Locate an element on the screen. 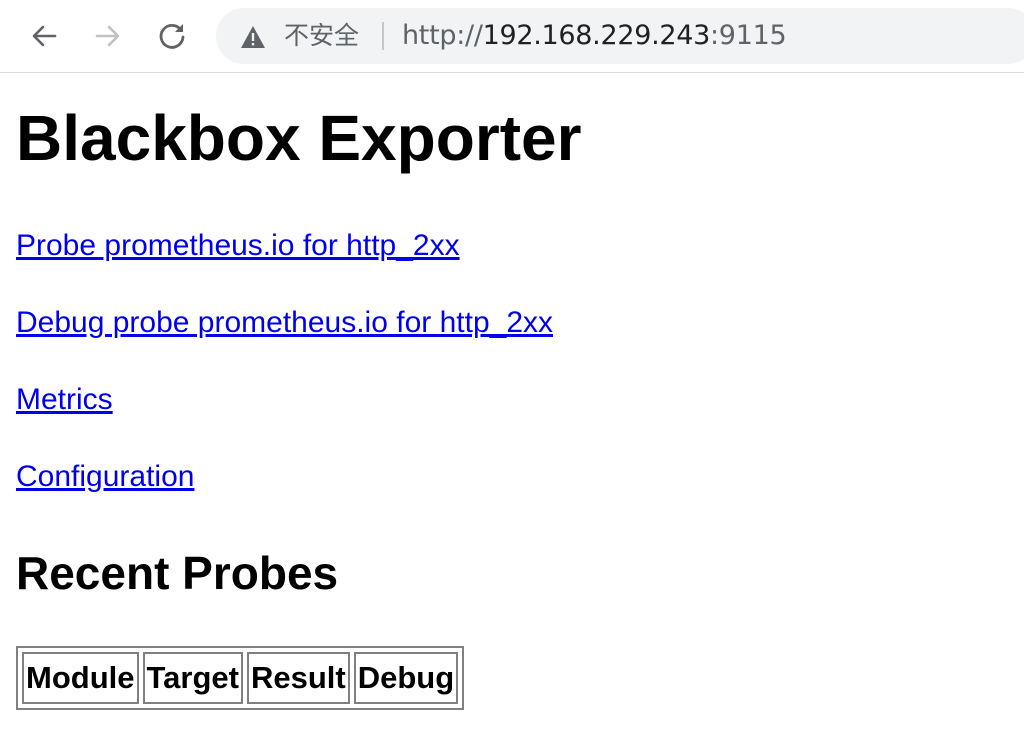 The height and width of the screenshot is (744, 1024). column-header-module: Module is located at coordinates (80, 678).